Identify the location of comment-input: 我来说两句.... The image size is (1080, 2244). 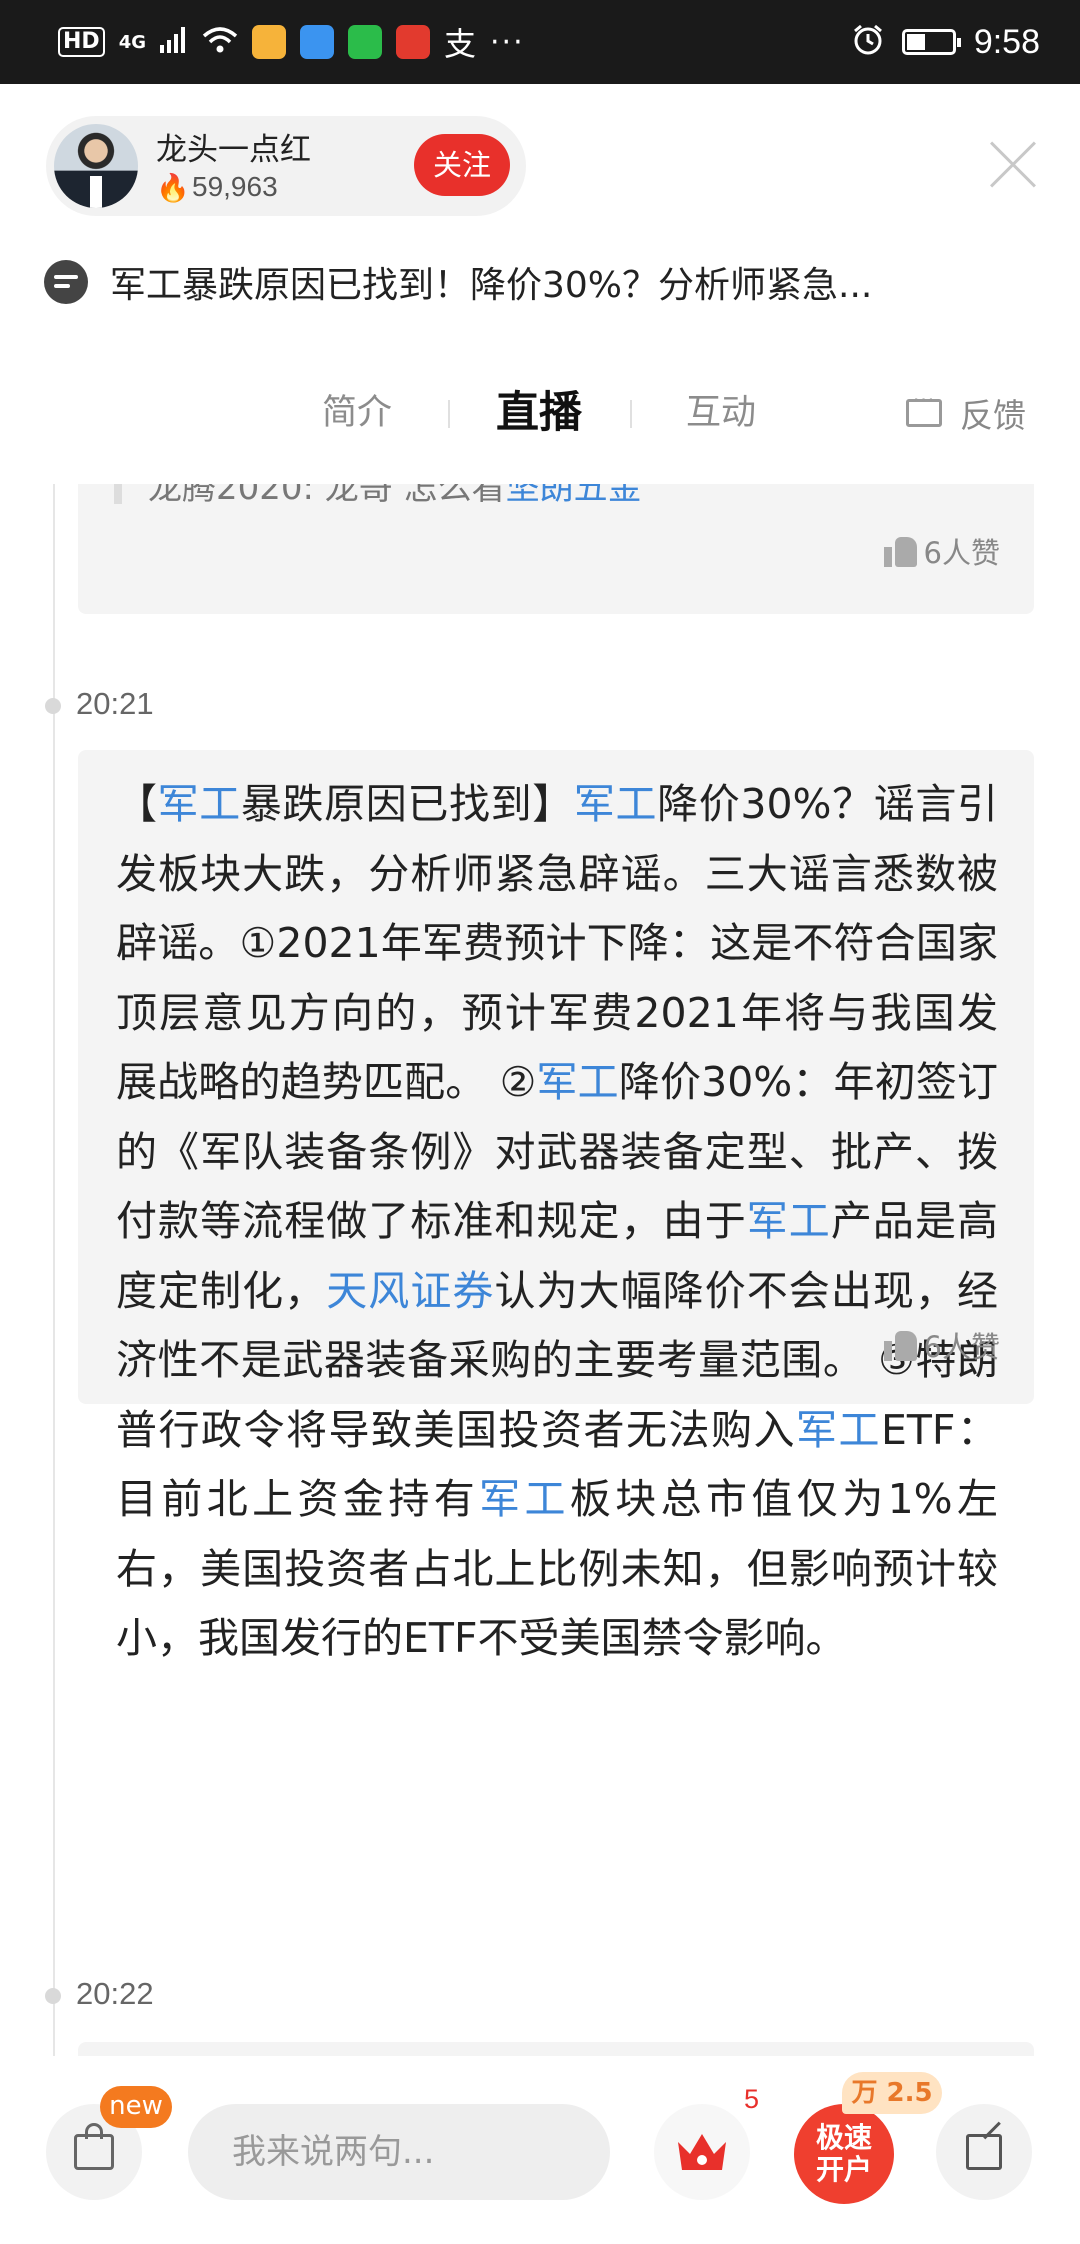
(399, 2152).